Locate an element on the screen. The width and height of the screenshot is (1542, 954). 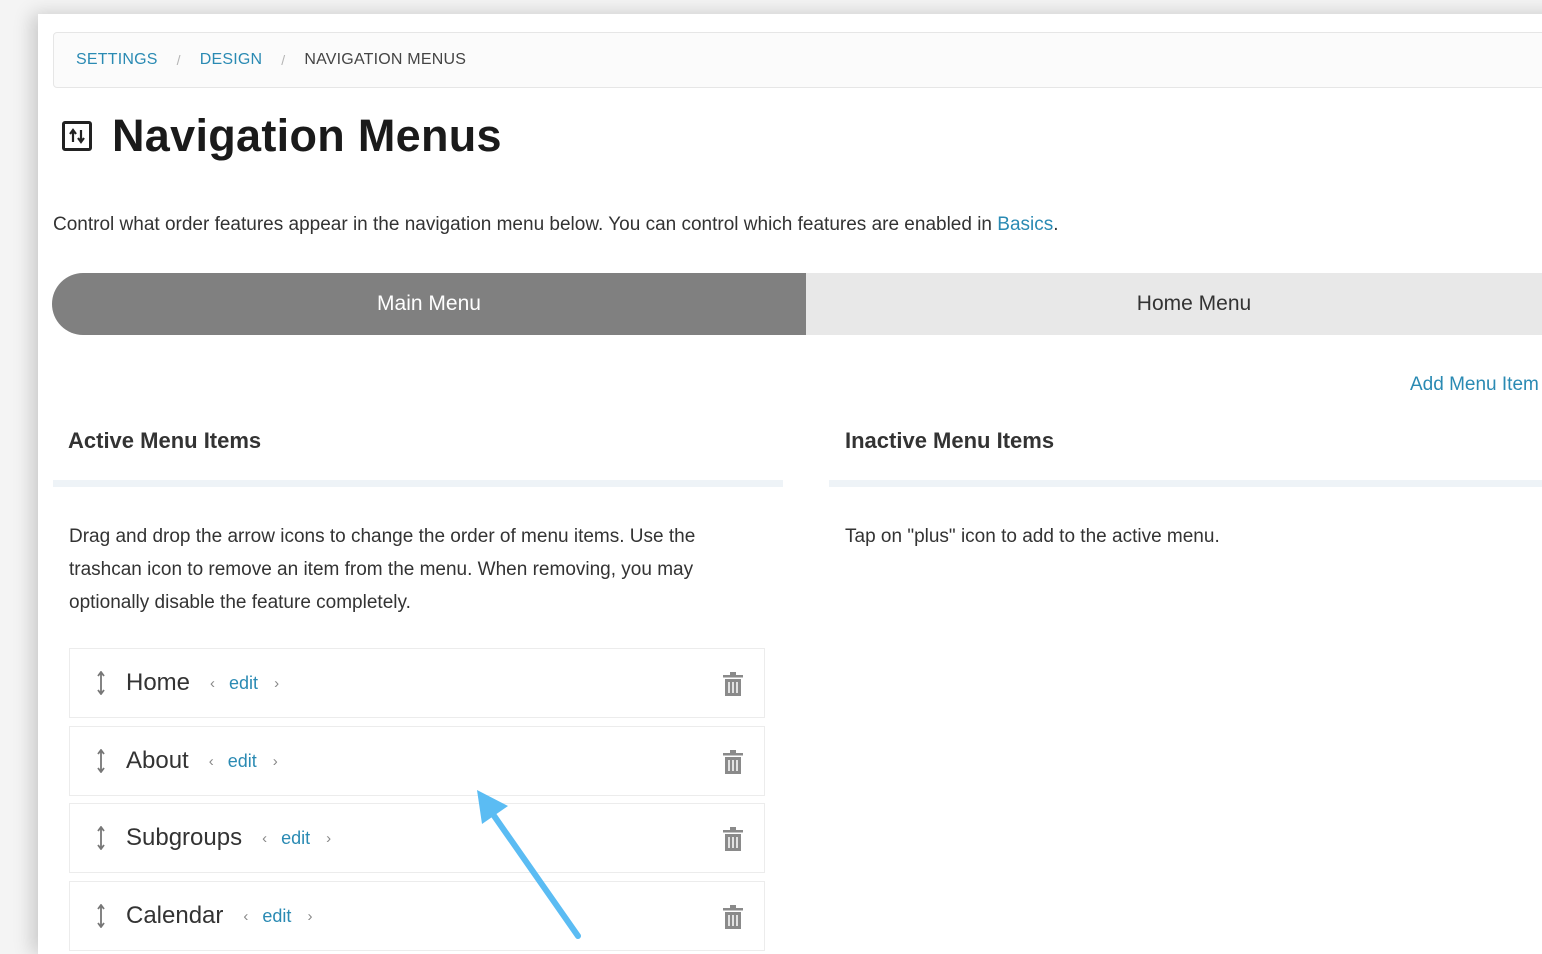
menu-item-label: Calendar is located at coordinates (175, 915).